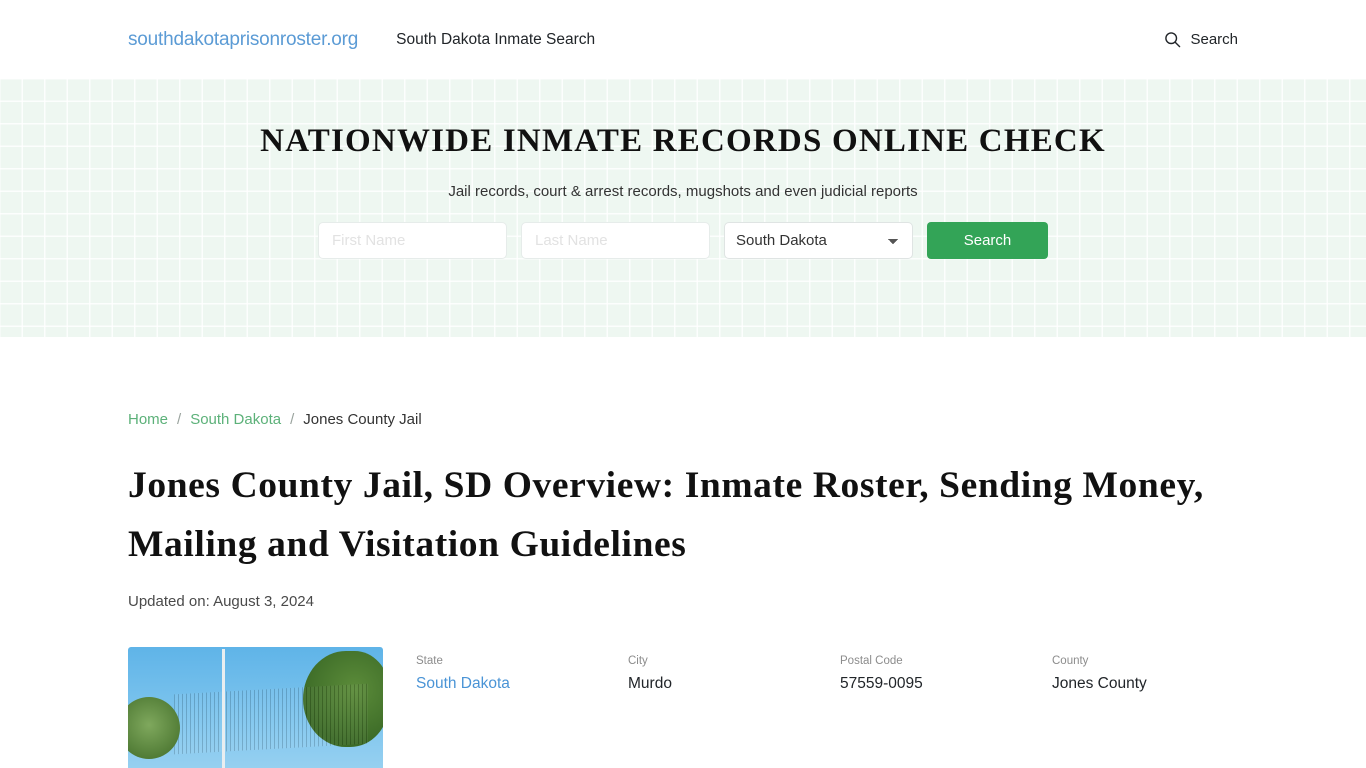 The image size is (1366, 768). What do you see at coordinates (148, 419) in the screenshot?
I see `breadcrumb-item-home: Home` at bounding box center [148, 419].